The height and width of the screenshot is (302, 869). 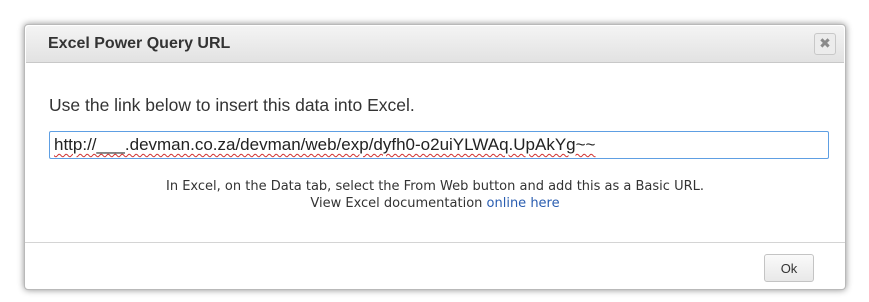 I want to click on close-icon: ✖, so click(x=825, y=44).